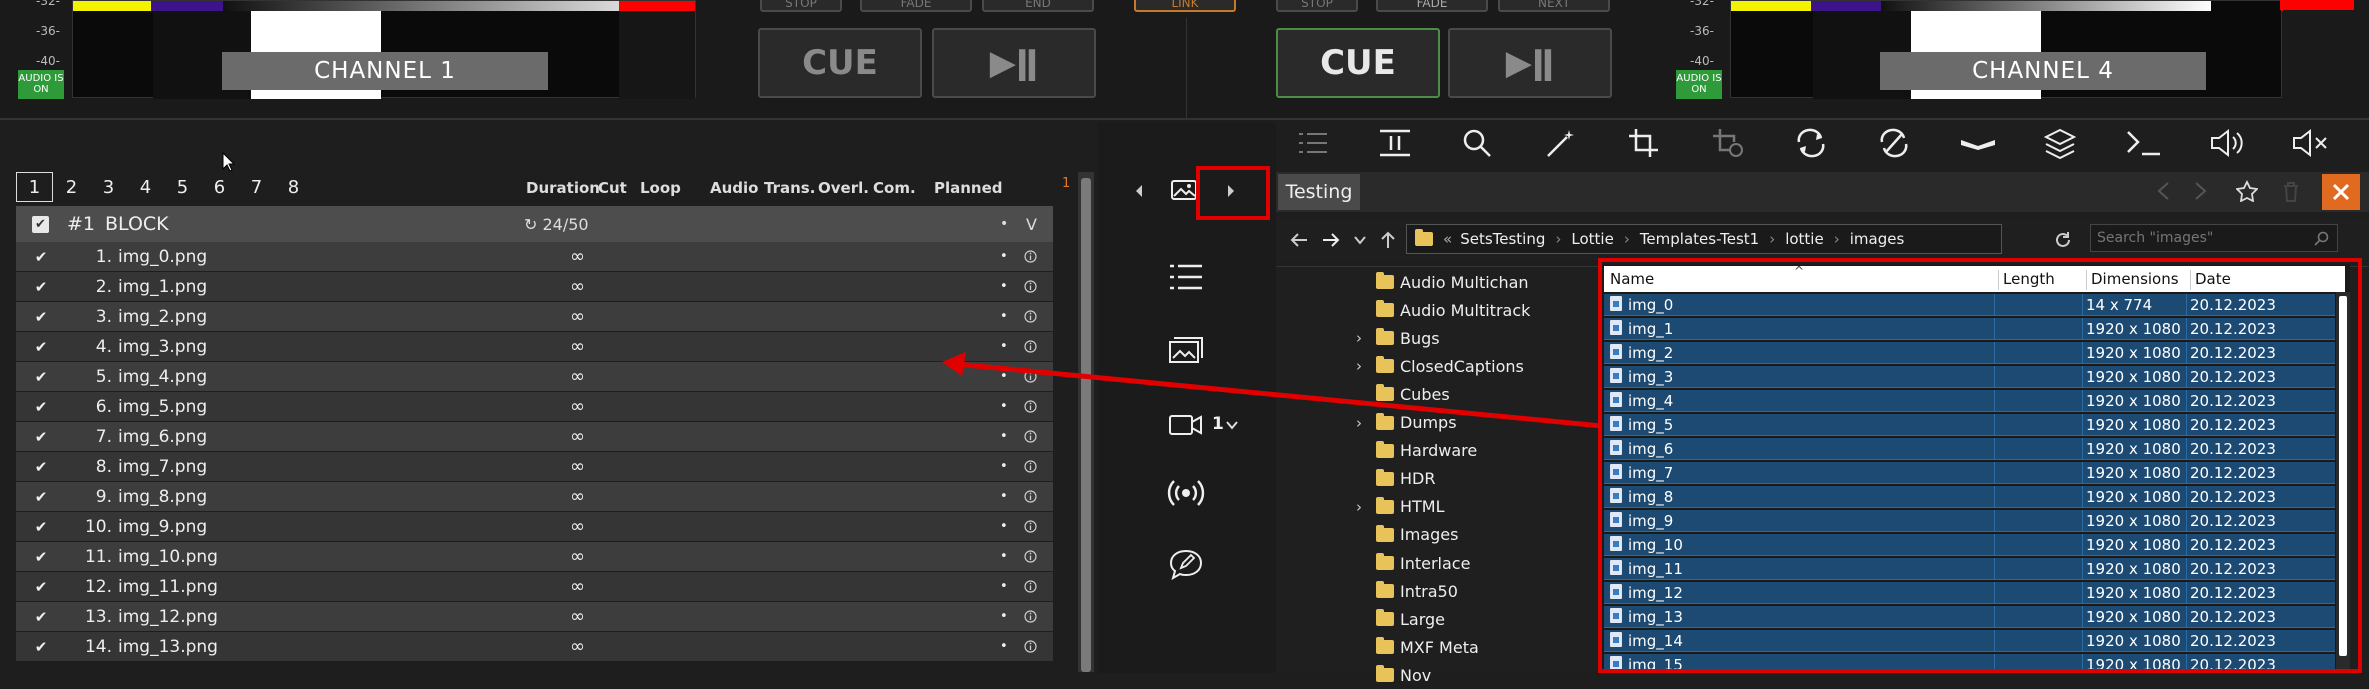 The height and width of the screenshot is (689, 2369). Describe the element at coordinates (2063, 240) in the screenshot. I see `refresh-icon` at that location.